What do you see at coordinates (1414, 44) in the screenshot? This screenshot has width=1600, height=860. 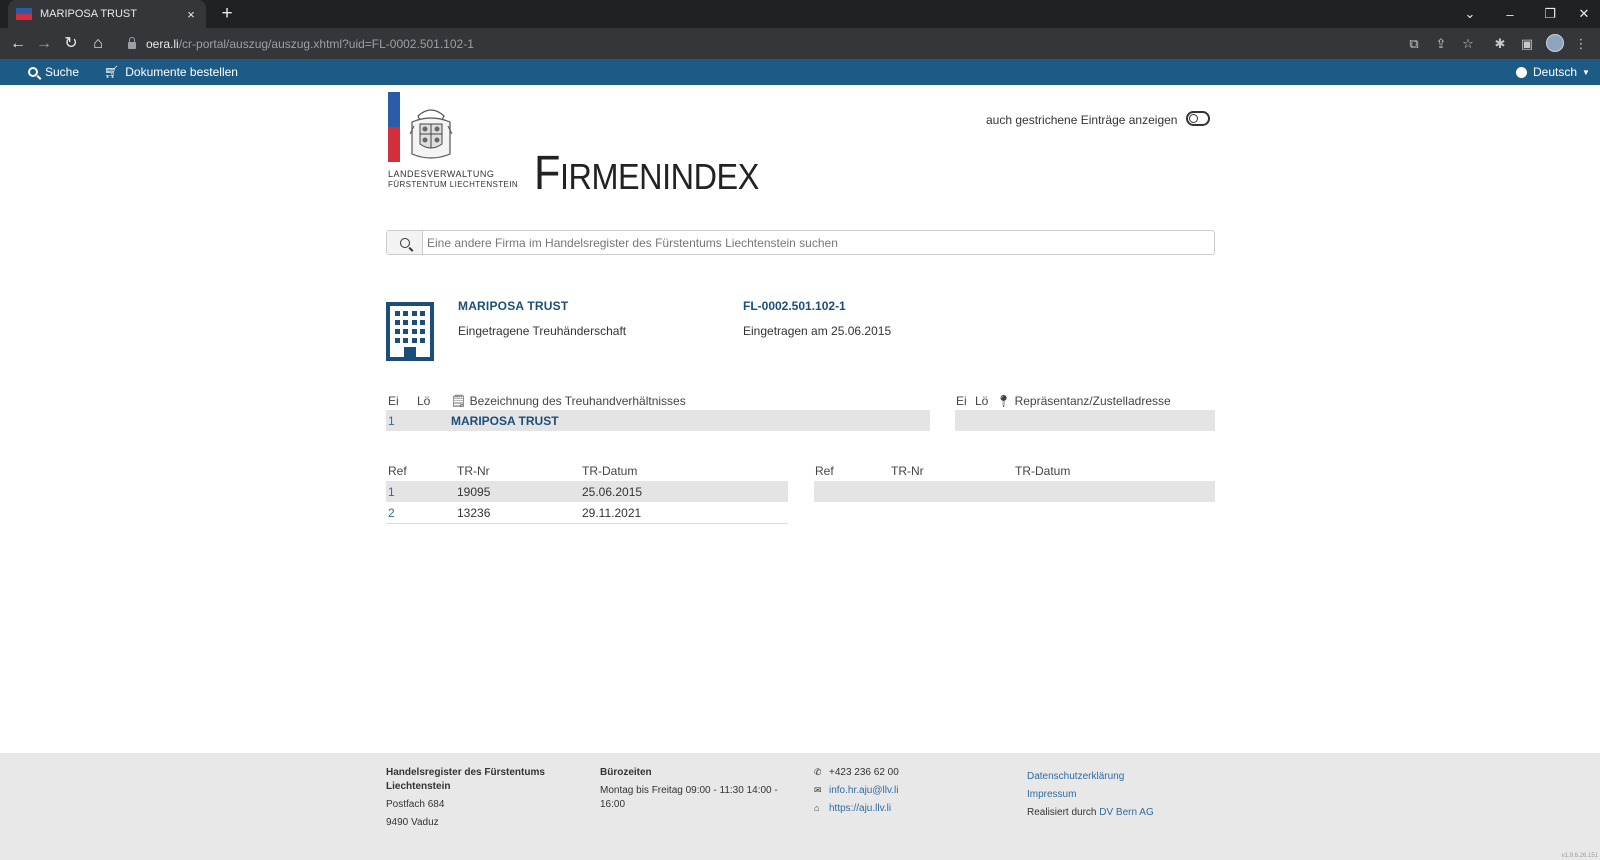 I see `translate-icon: ⧉` at bounding box center [1414, 44].